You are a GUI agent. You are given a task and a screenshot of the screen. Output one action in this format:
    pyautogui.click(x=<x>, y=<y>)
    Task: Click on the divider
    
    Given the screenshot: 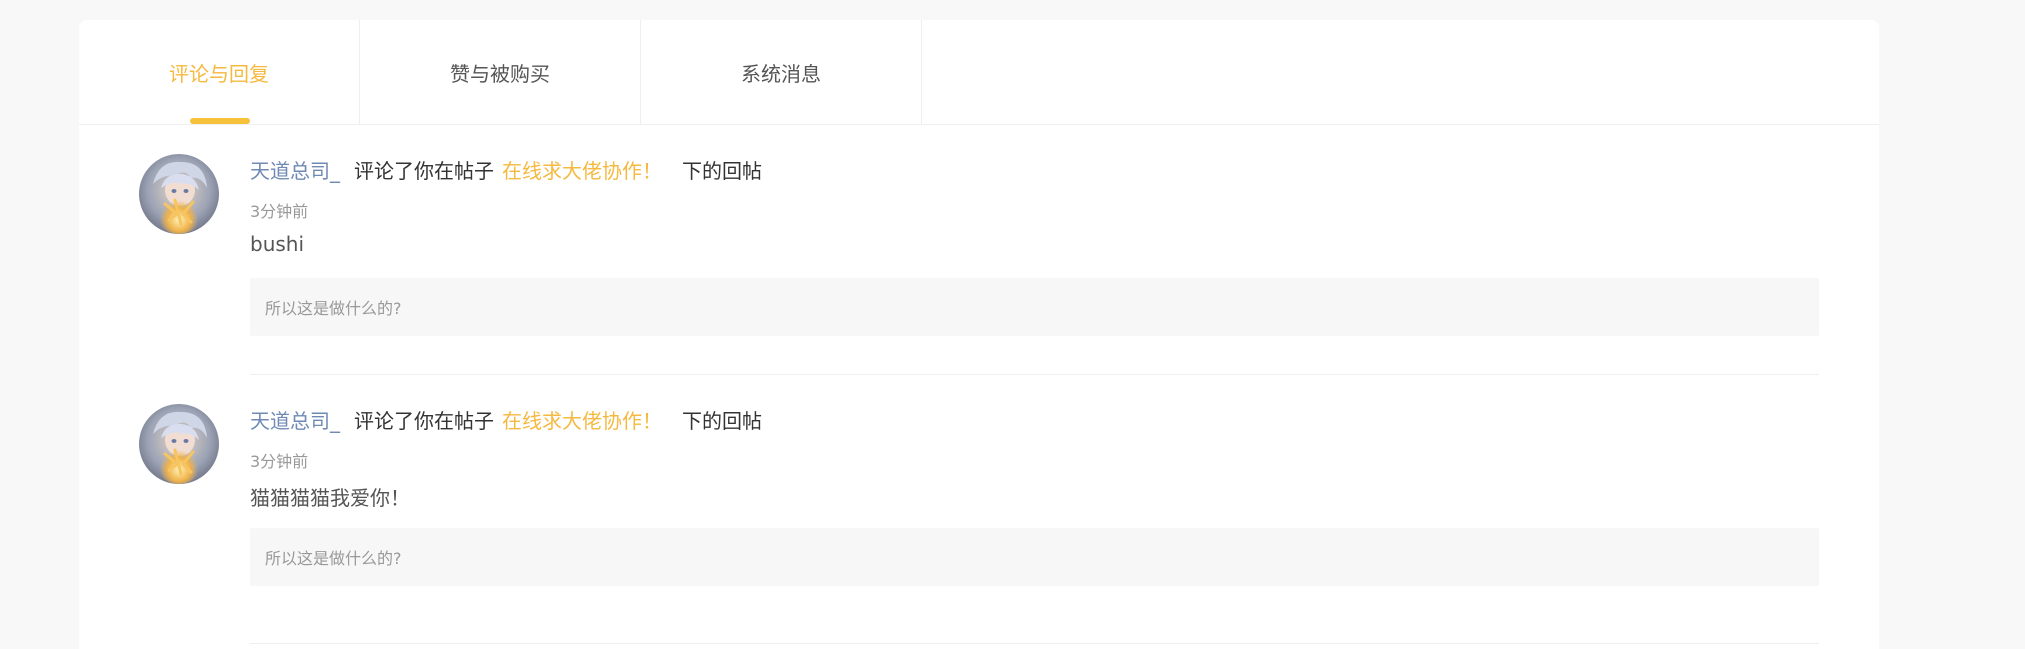 What is the action you would take?
    pyautogui.click(x=1034, y=643)
    